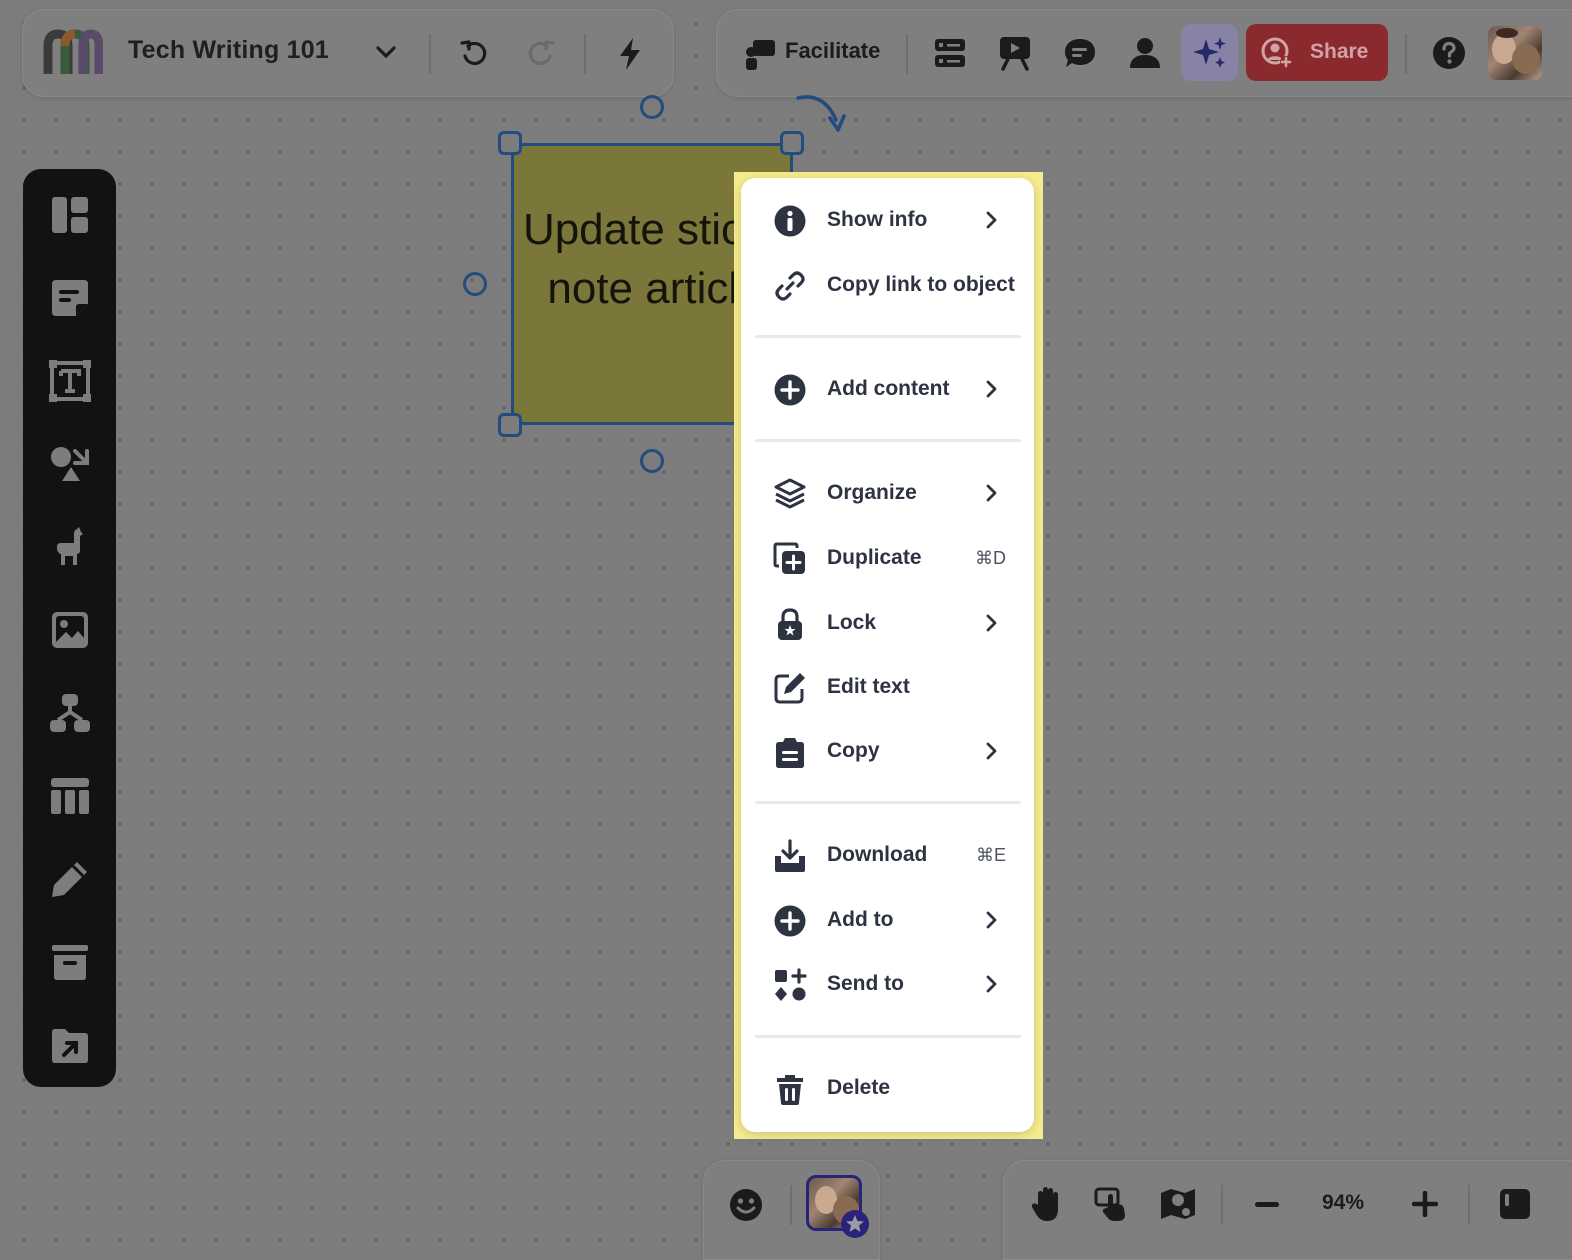 The image size is (1572, 1260). I want to click on navigation-panel: 94%, so click(1287, 1210).